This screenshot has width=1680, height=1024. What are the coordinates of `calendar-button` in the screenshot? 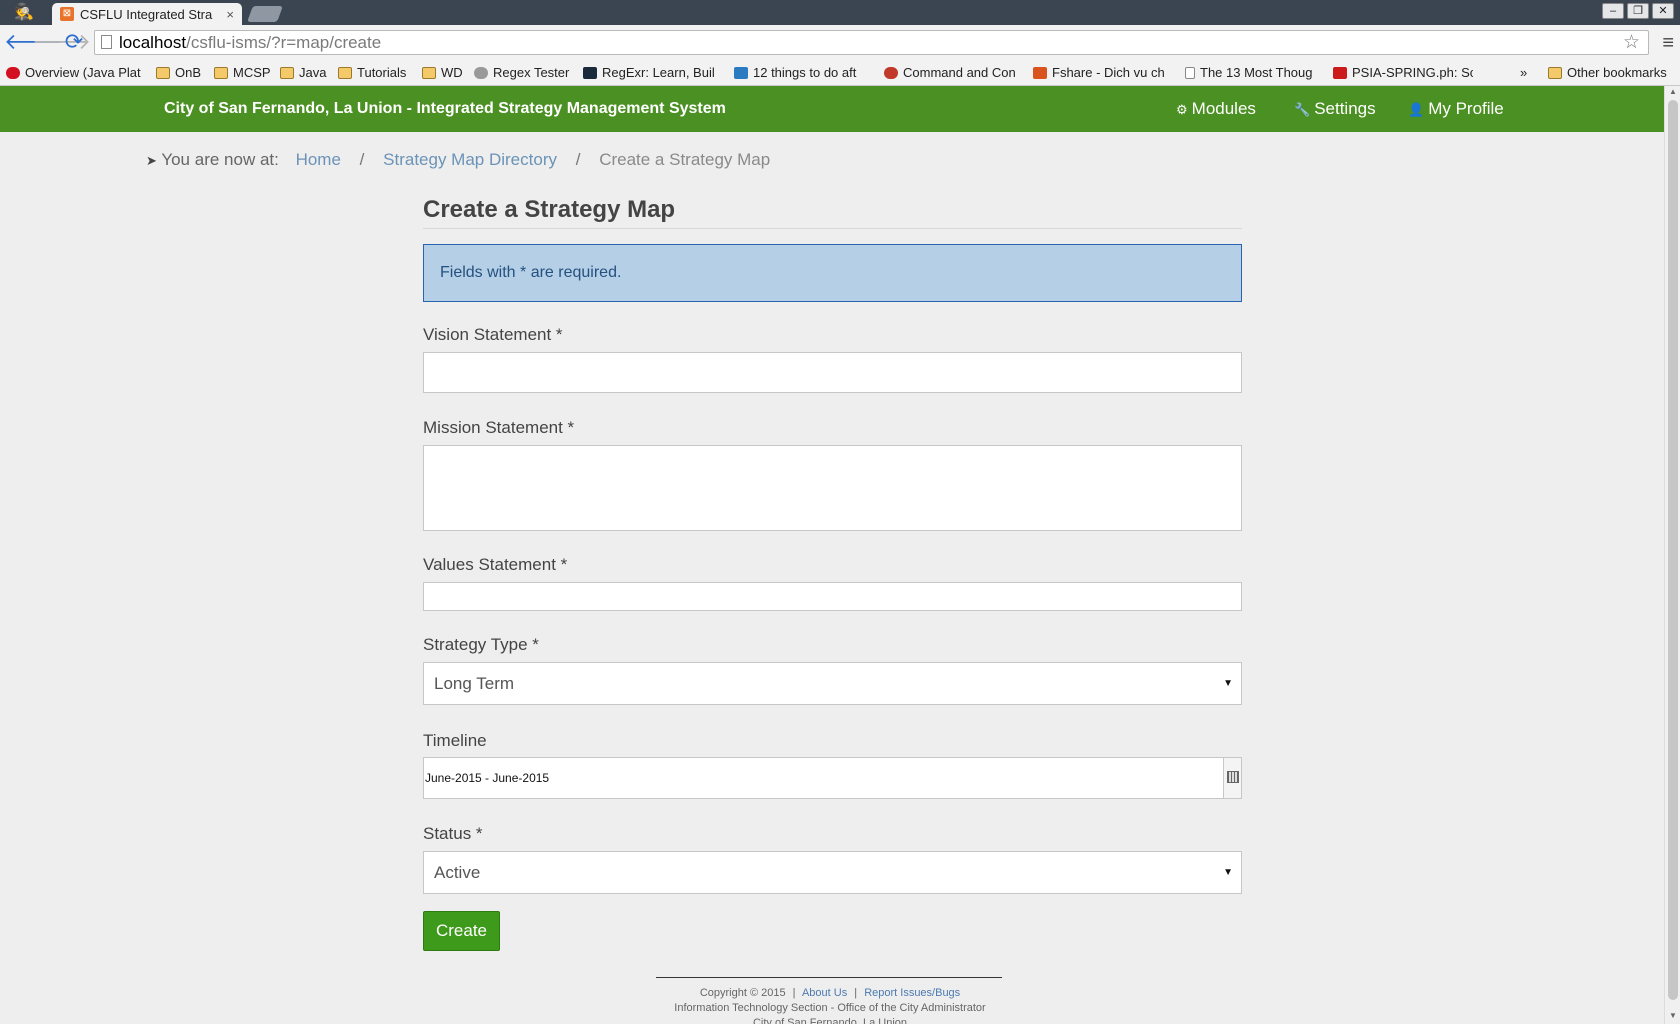 It's located at (1232, 778).